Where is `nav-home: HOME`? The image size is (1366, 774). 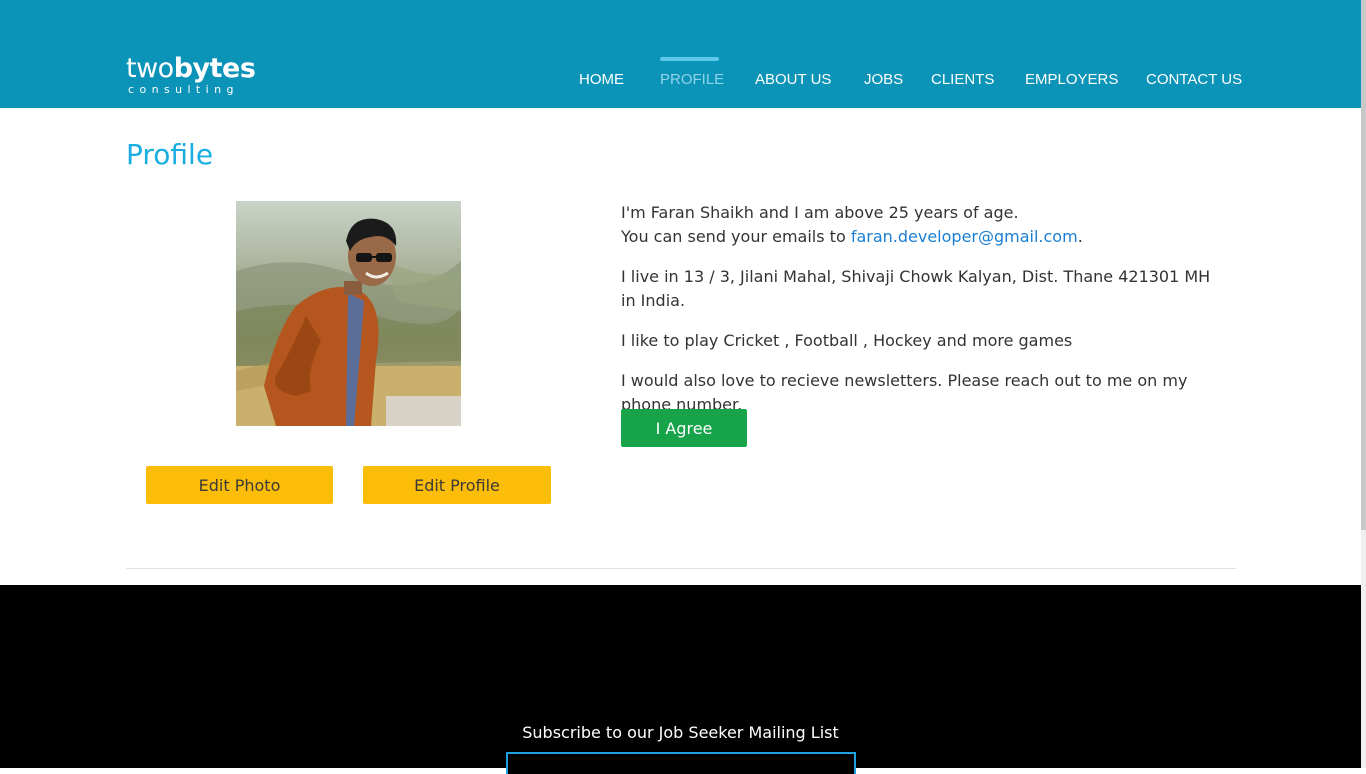
nav-home: HOME is located at coordinates (601, 79).